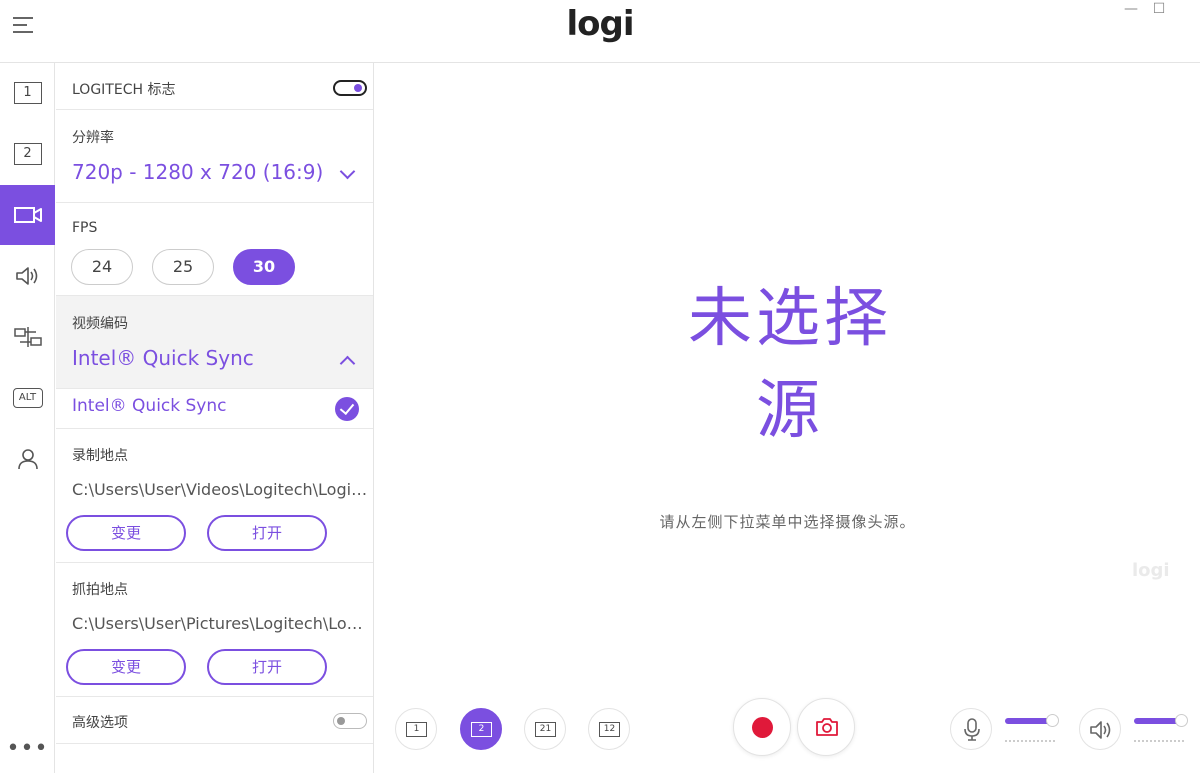  I want to click on microphone-button, so click(971, 729).